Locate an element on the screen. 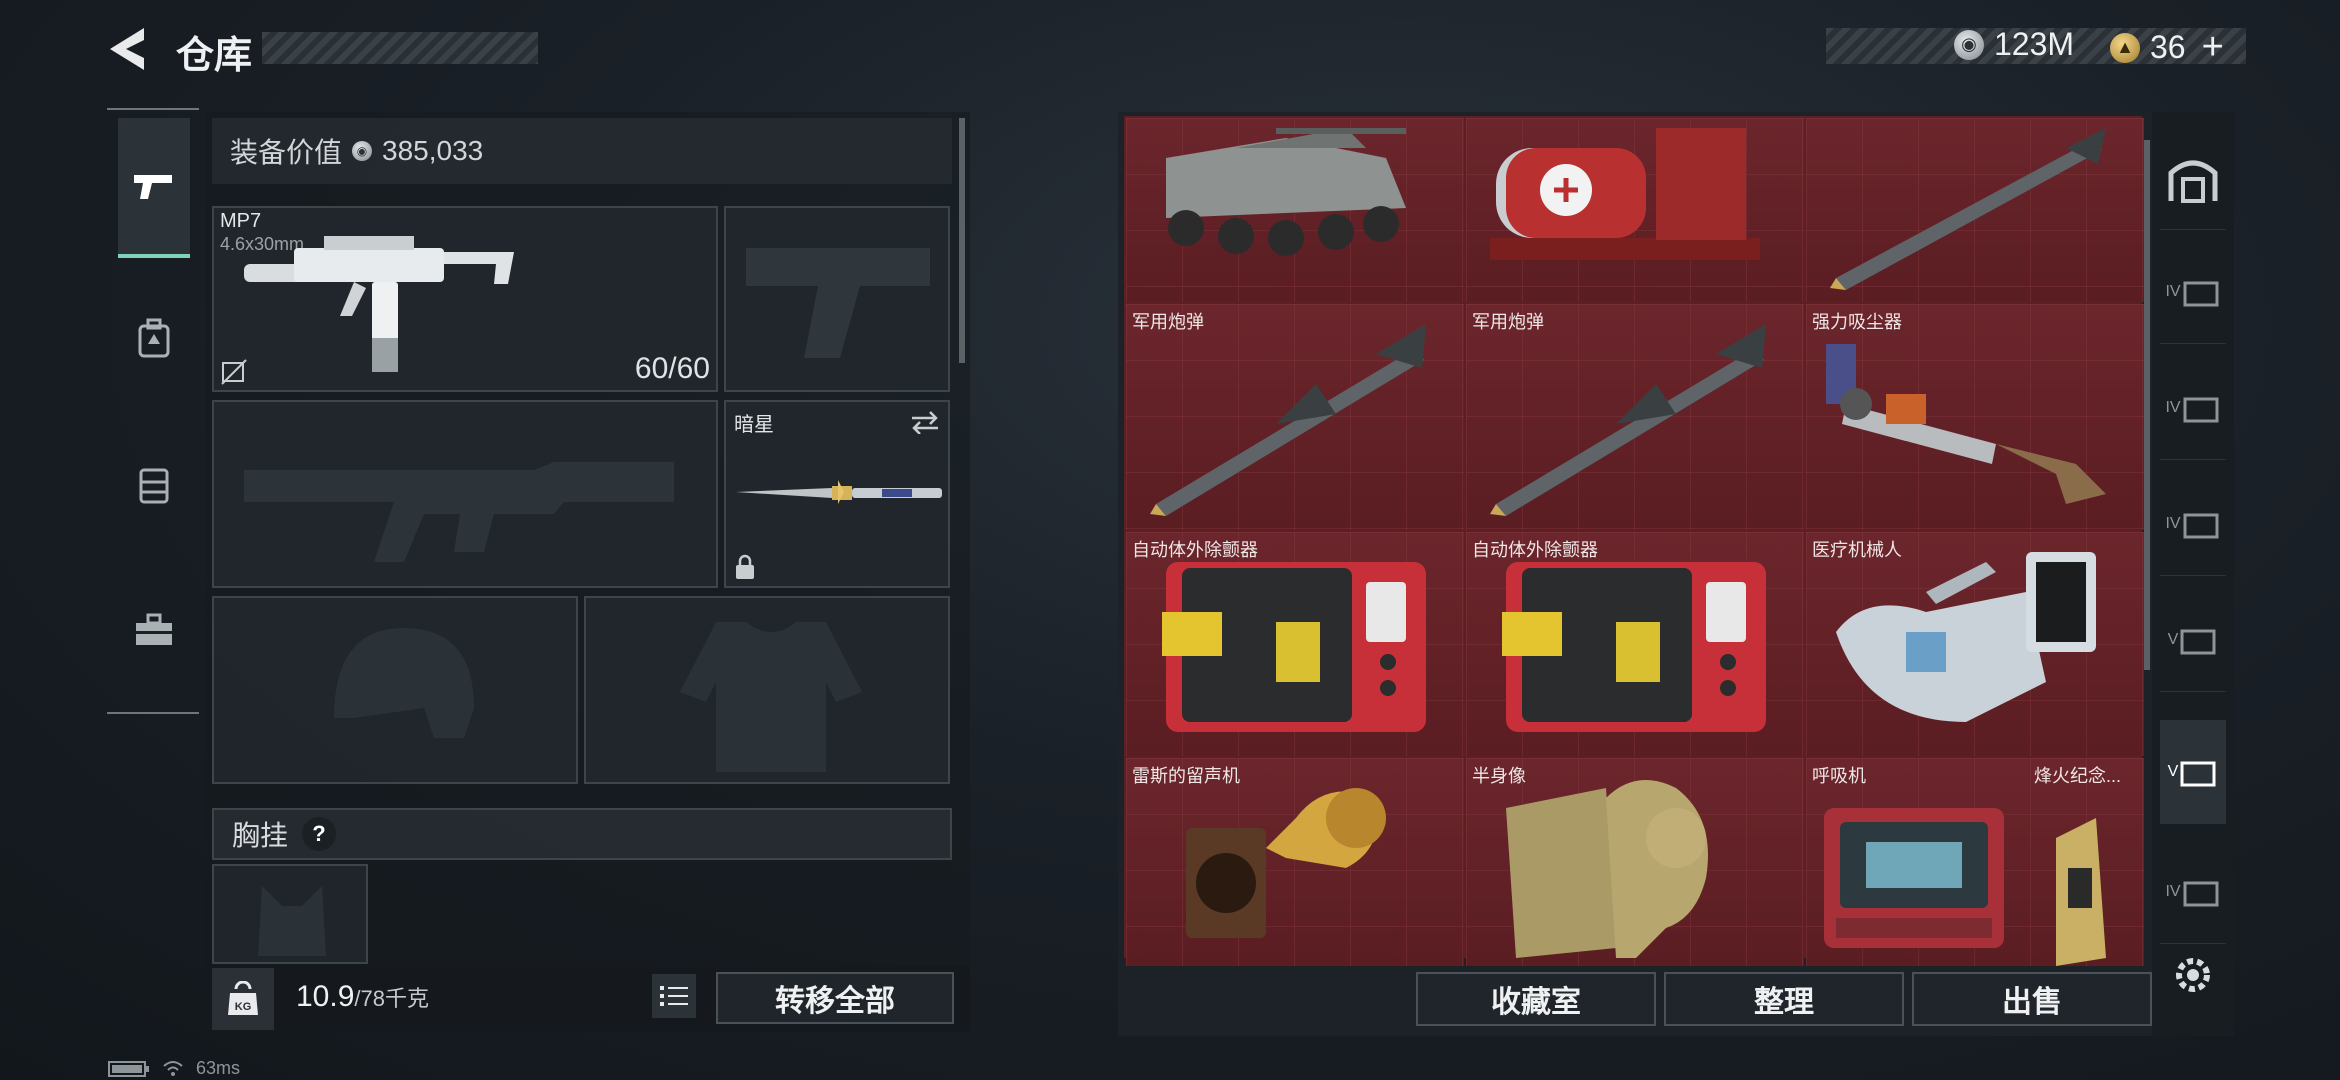 Image resolution: width=2340 pixels, height=1080 pixels. chest-rig-slot is located at coordinates (290, 914).